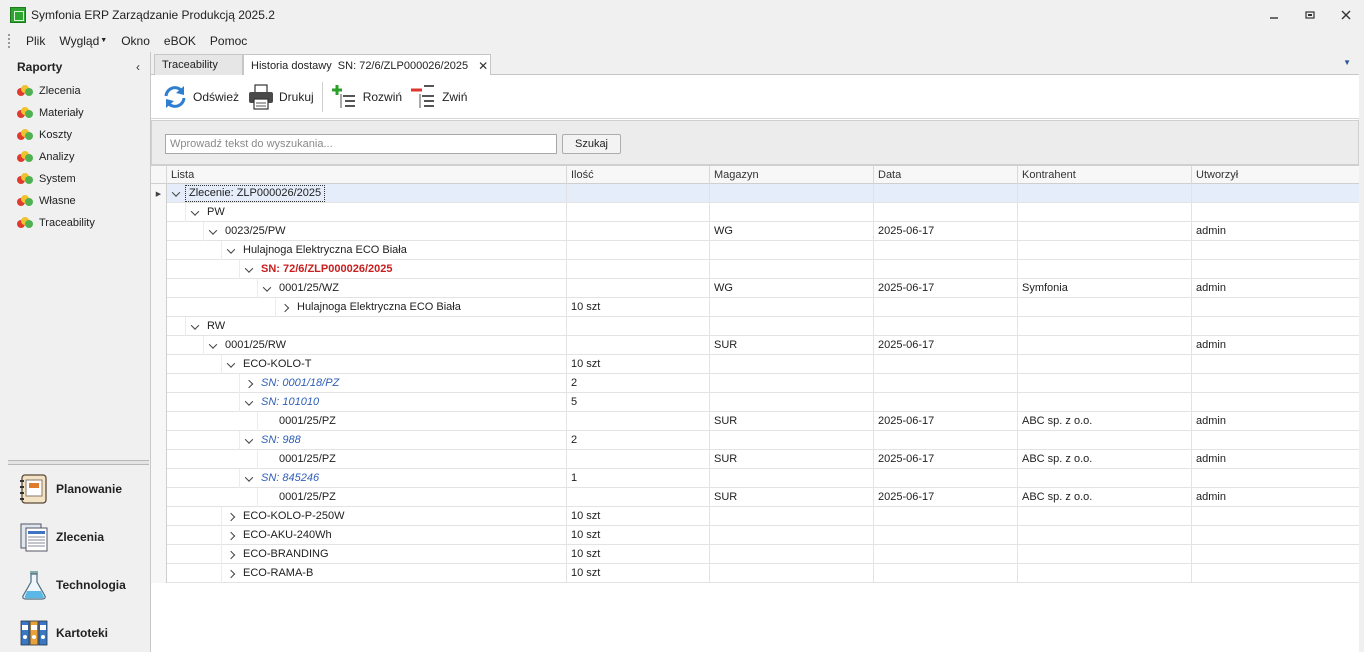  Describe the element at coordinates (385, 231) in the screenshot. I see `cell-lista: 0023/25/PW` at that location.